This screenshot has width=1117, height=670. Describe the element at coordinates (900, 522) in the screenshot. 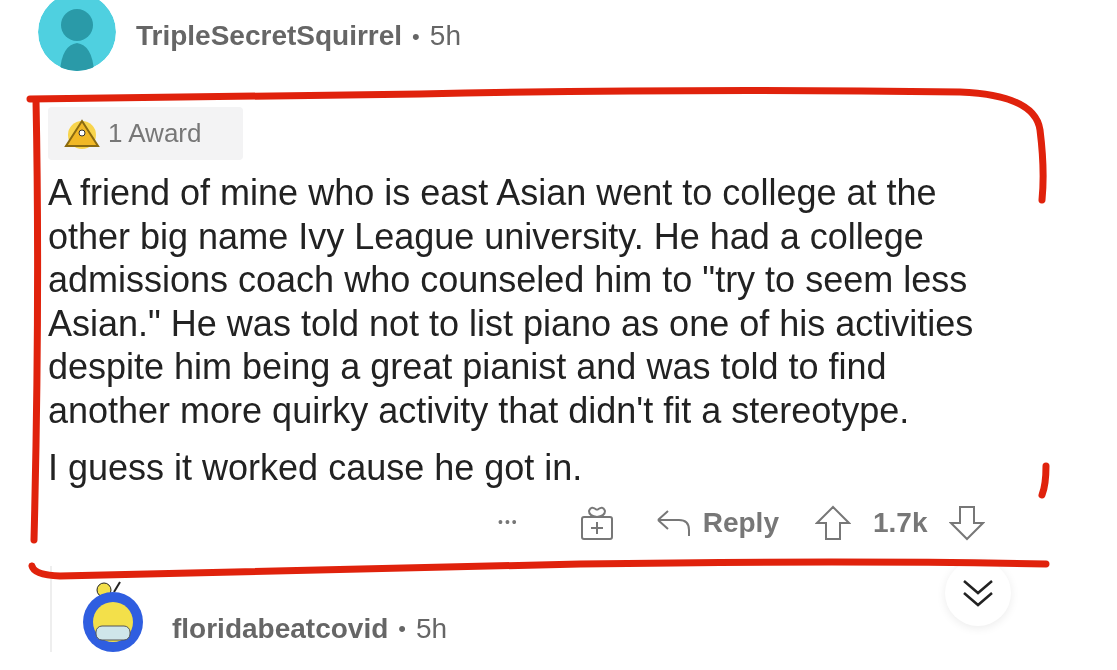

I see `vote-count: 1.7k` at that location.